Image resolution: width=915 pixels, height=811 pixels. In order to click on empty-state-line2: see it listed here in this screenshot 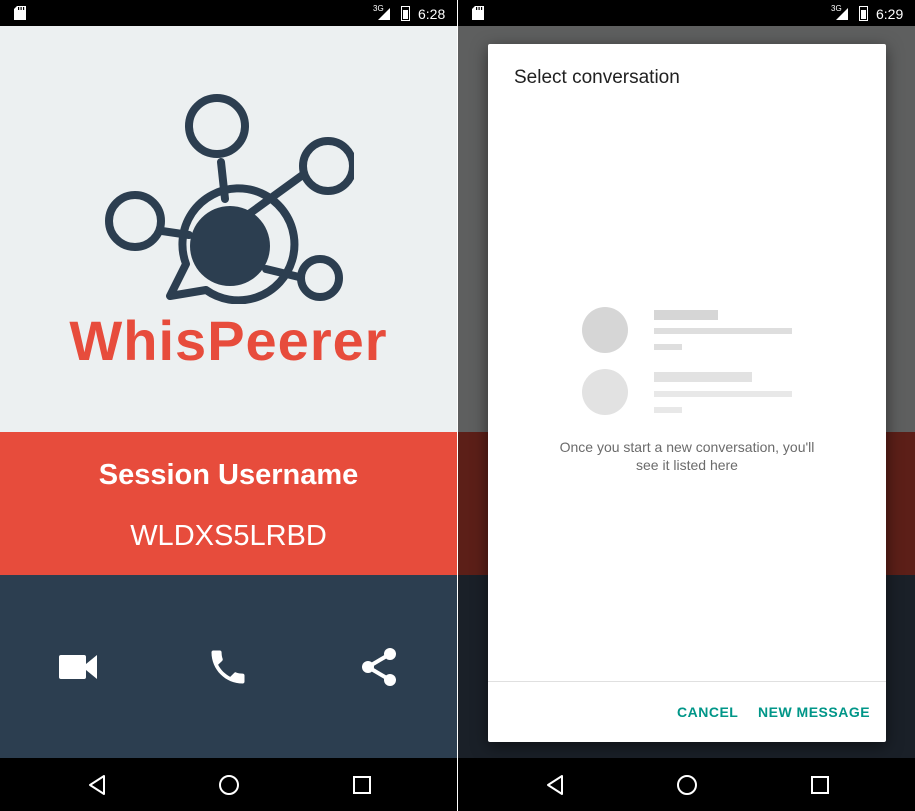, I will do `click(687, 465)`.